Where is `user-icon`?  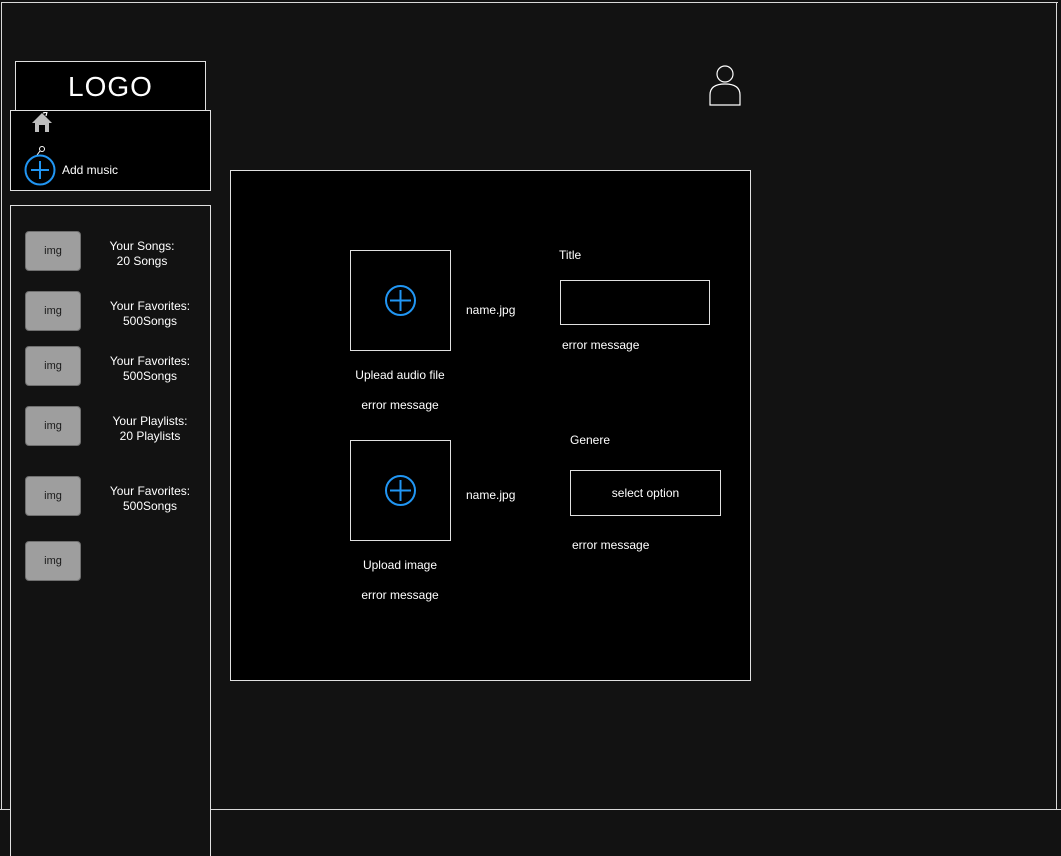 user-icon is located at coordinates (725, 85).